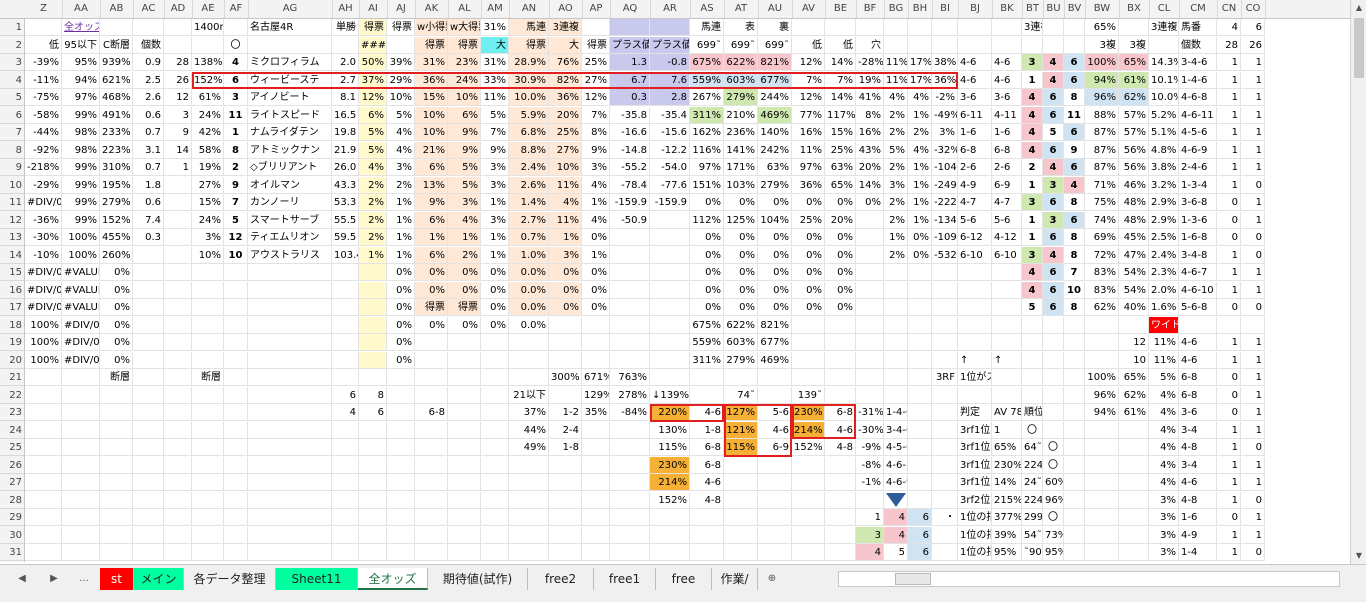  Describe the element at coordinates (1074, 185) in the screenshot. I see `cell-bv10: 4` at that location.